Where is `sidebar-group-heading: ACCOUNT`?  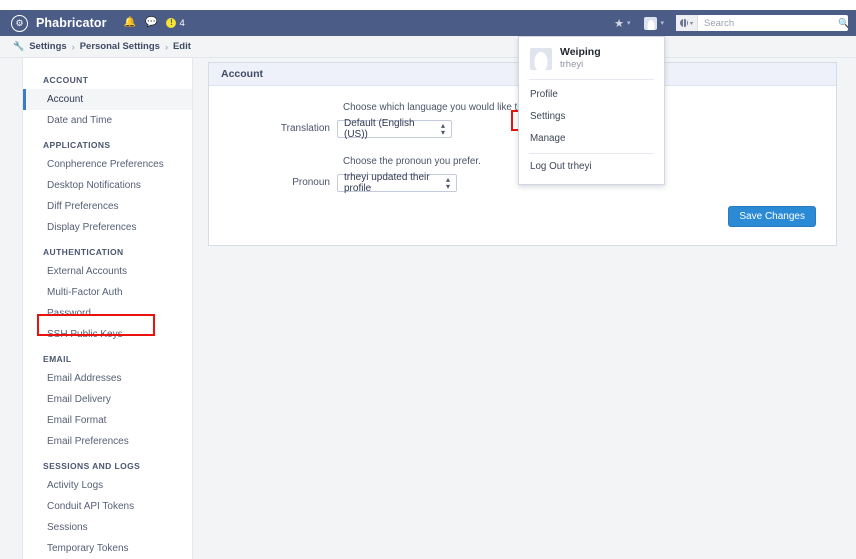
sidebar-group-heading: ACCOUNT is located at coordinates (66, 80).